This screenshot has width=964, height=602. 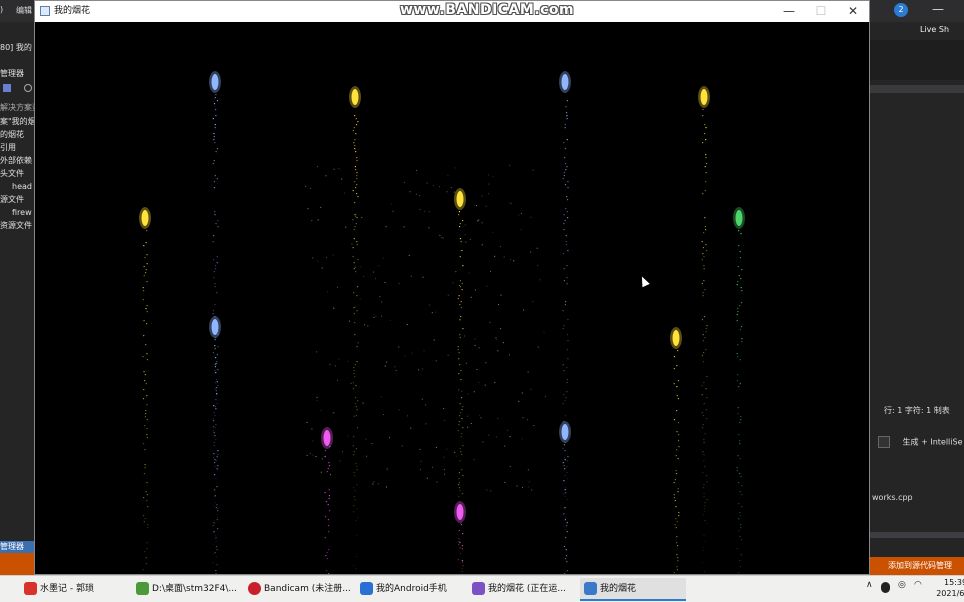 What do you see at coordinates (17, 186) in the screenshot?
I see `tree-item: head` at bounding box center [17, 186].